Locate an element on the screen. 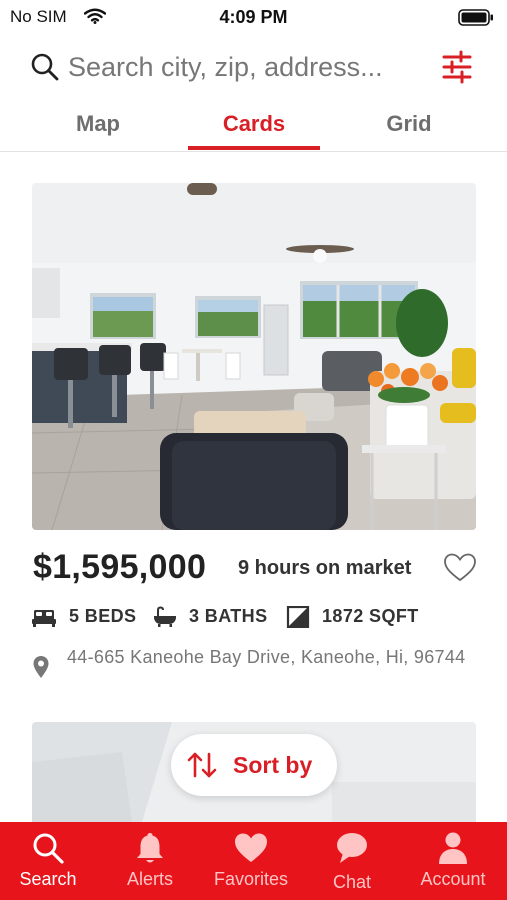  clock: 4:09 PM is located at coordinates (253, 17).